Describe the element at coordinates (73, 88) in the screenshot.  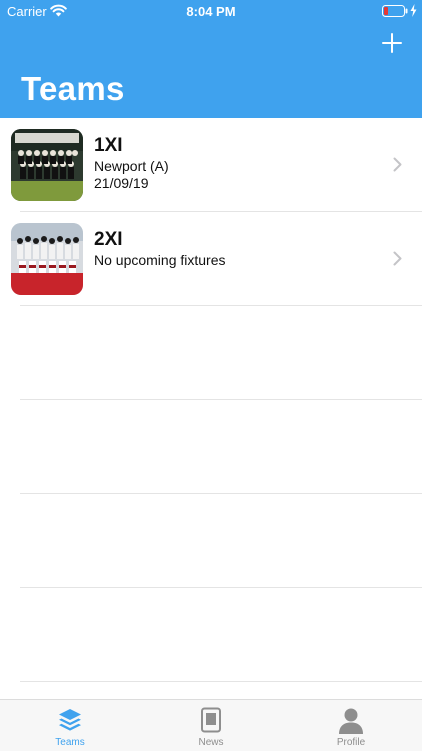
I see `page-title: Teams` at that location.